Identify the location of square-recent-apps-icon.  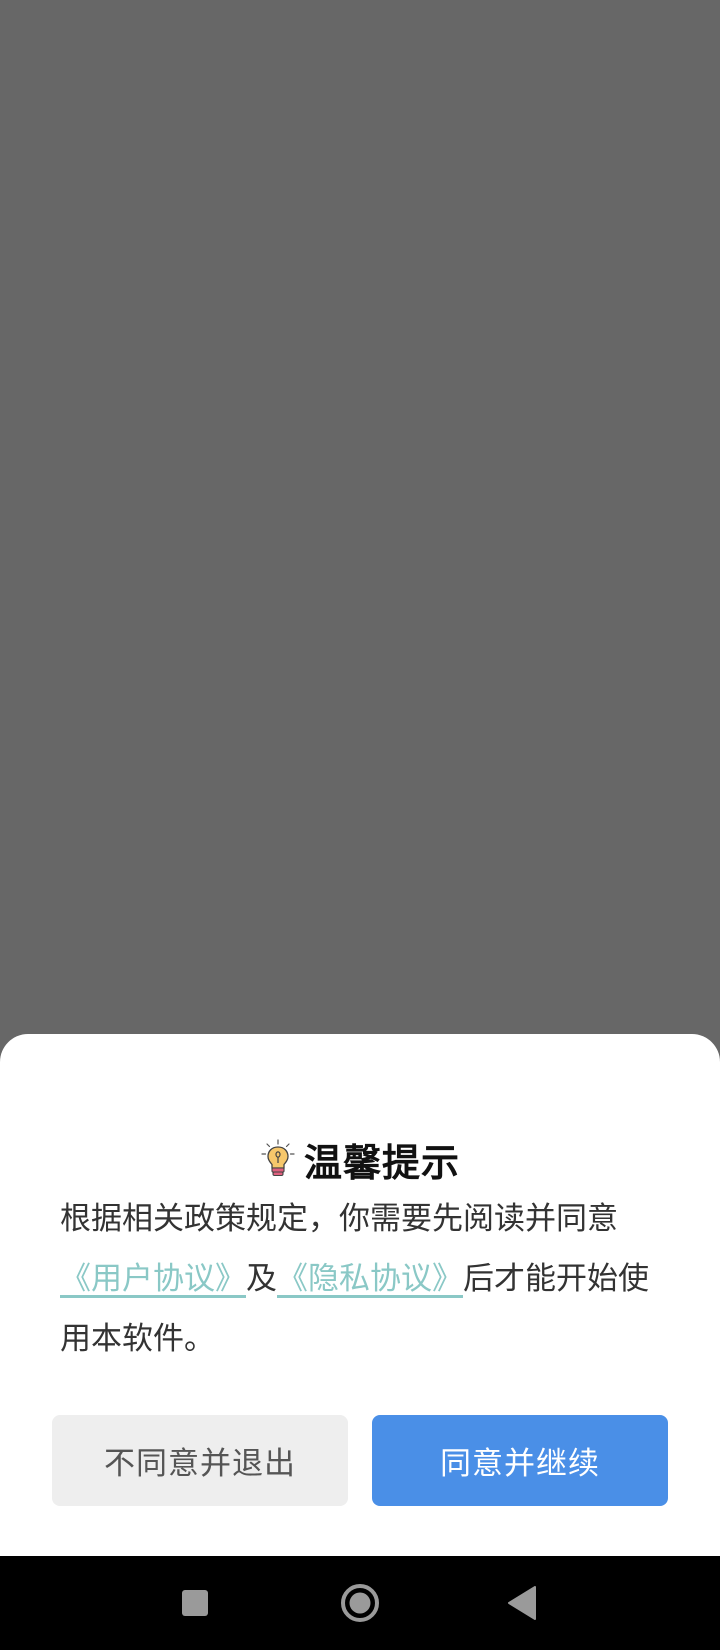
(195, 1603).